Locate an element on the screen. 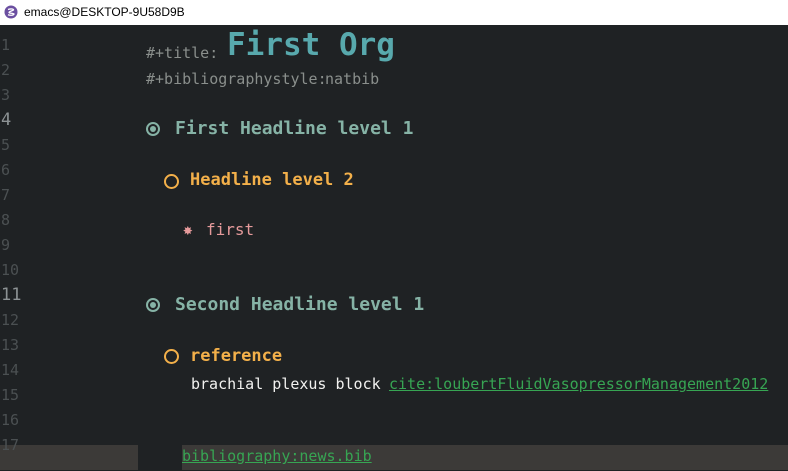 Image resolution: width=788 pixels, height=471 pixels. line-number: 7 is located at coordinates (6, 195).